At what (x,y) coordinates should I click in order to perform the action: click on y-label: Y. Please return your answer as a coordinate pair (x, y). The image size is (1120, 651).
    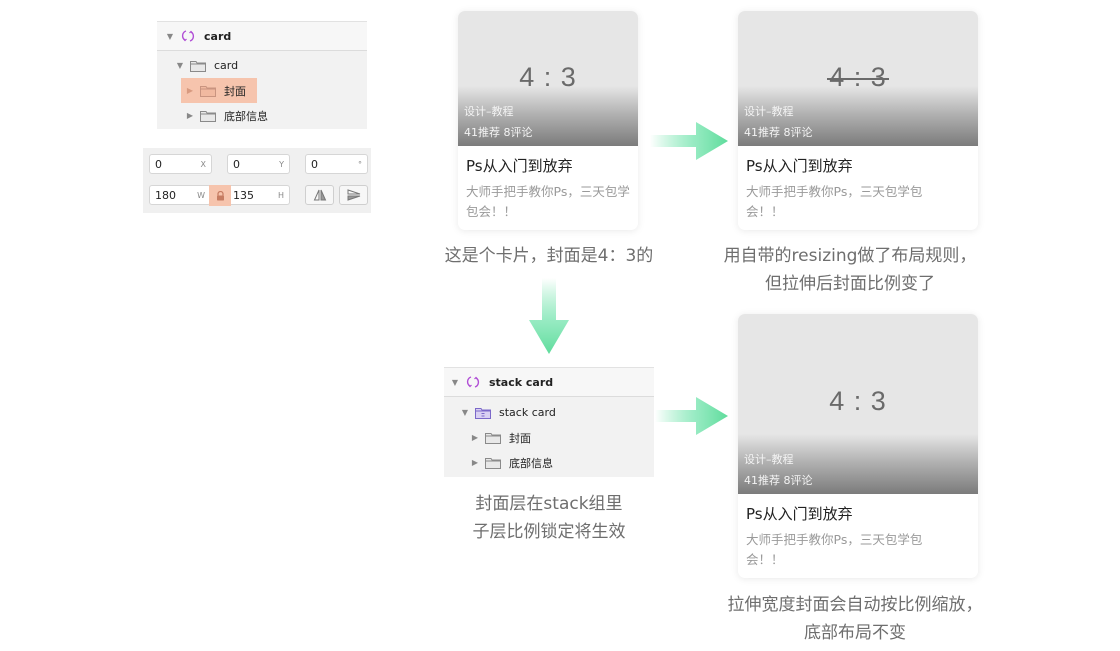
    Looking at the image, I should click on (281, 164).